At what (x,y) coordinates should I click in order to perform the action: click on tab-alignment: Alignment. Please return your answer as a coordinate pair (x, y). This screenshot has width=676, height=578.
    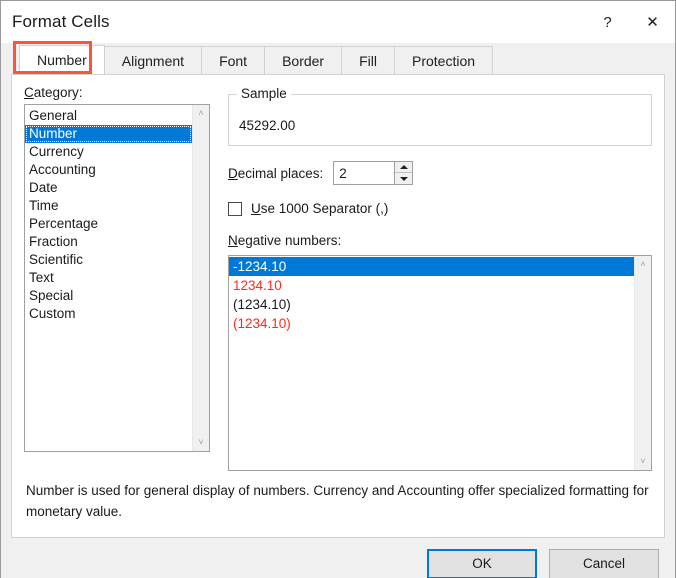
    Looking at the image, I should click on (153, 60).